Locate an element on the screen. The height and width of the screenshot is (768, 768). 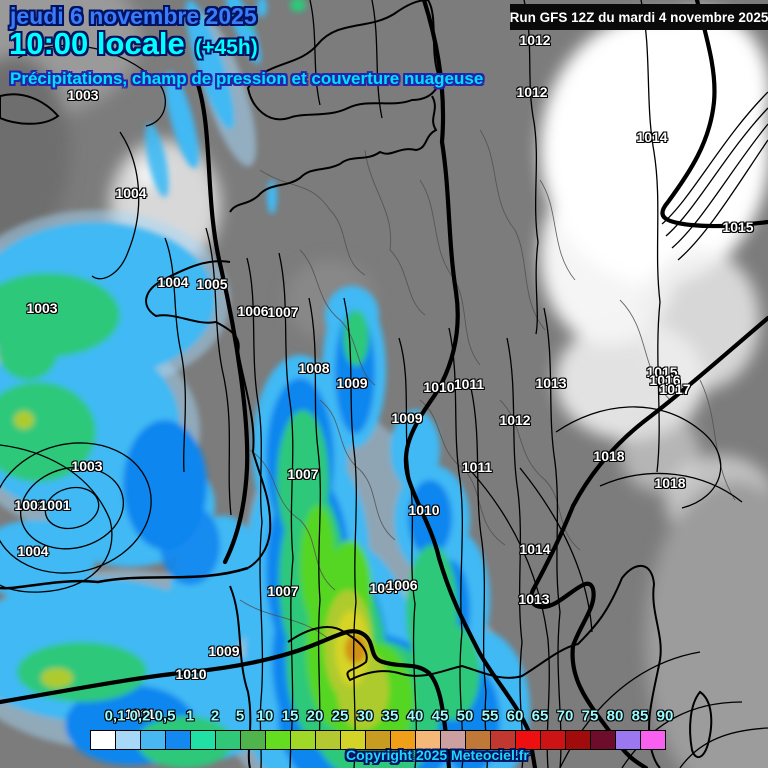
scale-value-label: 0,5 is located at coordinates (165, 716).